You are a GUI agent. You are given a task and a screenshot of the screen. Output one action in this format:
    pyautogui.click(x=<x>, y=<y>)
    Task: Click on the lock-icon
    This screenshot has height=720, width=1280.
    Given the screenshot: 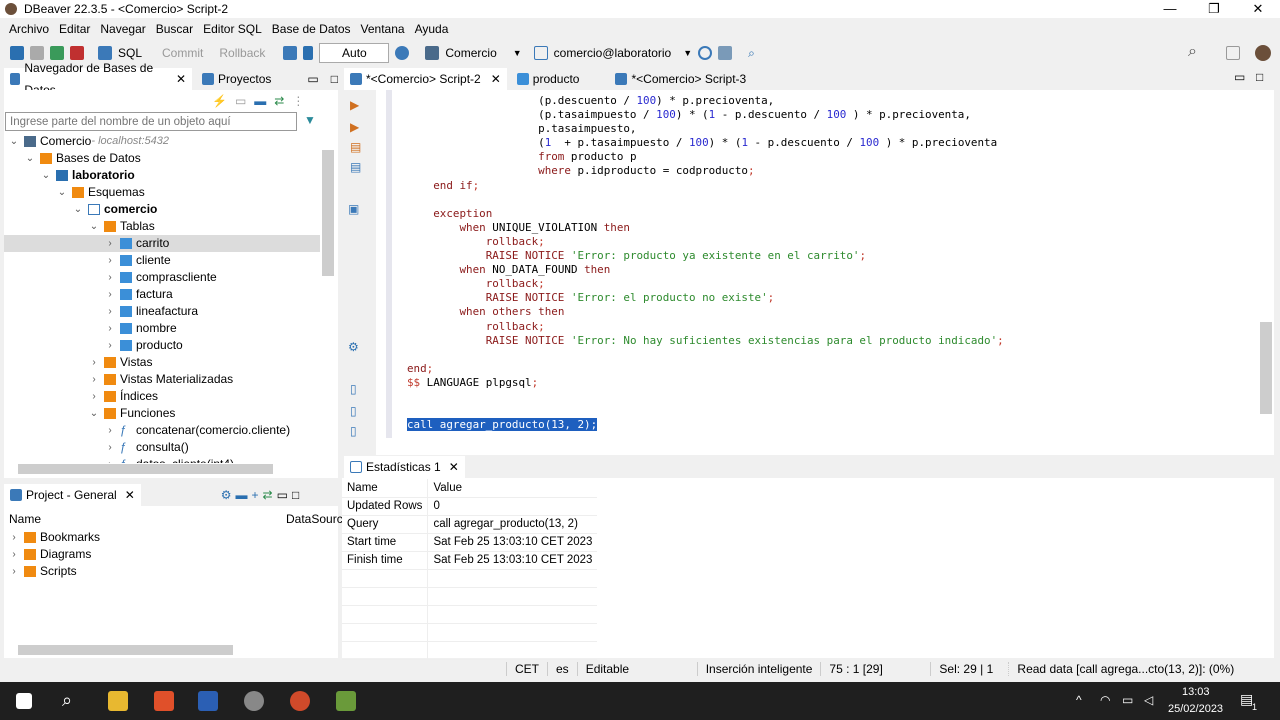 What is the action you would take?
    pyautogui.click(x=308, y=53)
    